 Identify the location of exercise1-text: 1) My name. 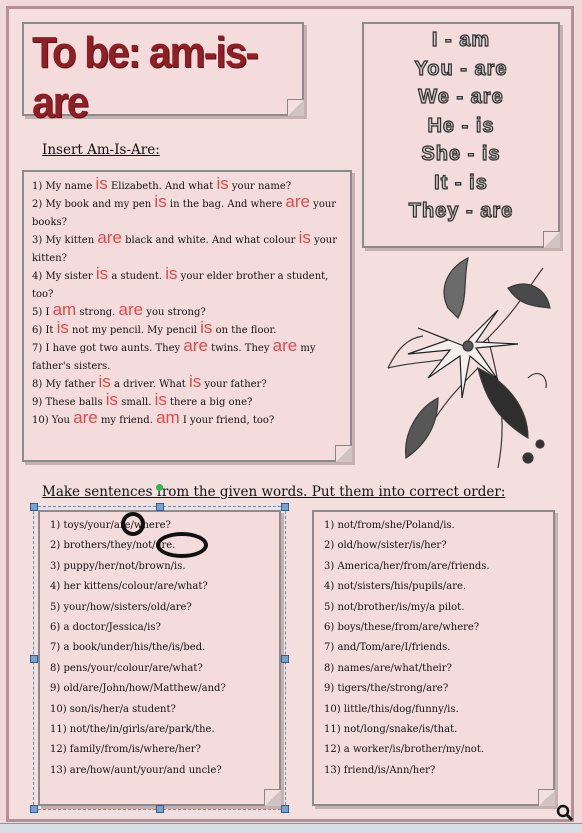
(64, 186).